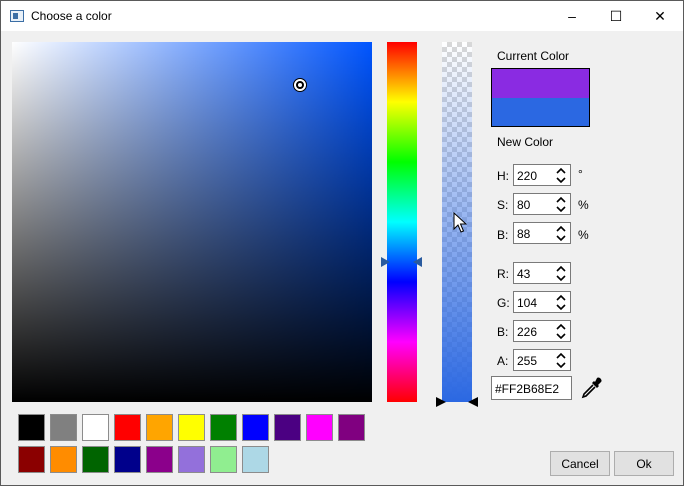  What do you see at coordinates (527, 303) in the screenshot?
I see `green-value: 104` at bounding box center [527, 303].